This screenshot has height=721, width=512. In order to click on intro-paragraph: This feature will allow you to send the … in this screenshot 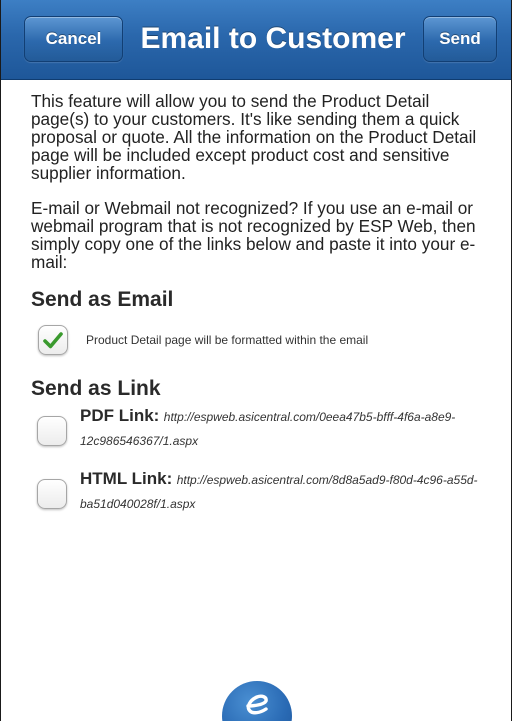, I will do `click(254, 137)`.